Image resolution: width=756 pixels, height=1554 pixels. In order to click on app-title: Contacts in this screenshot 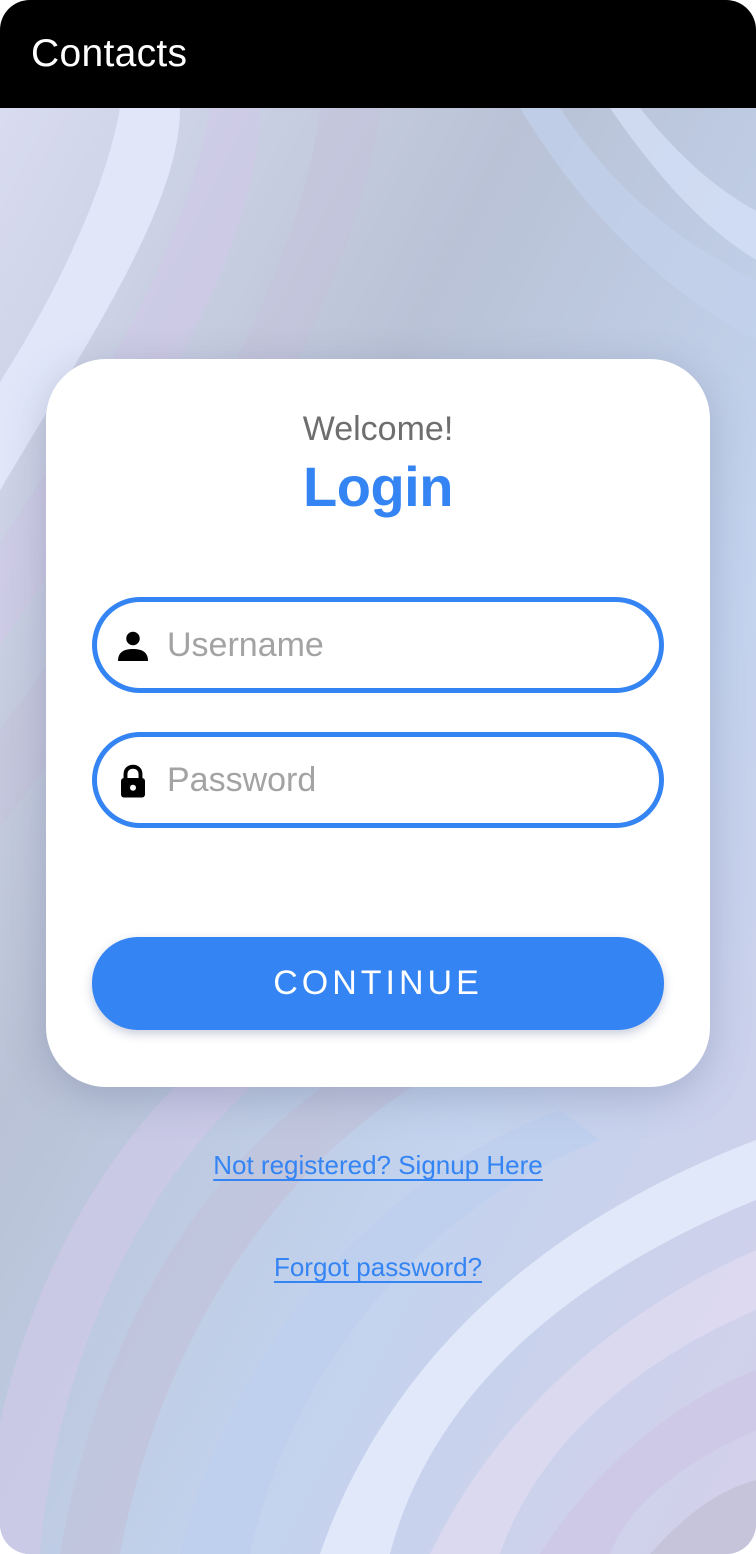, I will do `click(109, 53)`.